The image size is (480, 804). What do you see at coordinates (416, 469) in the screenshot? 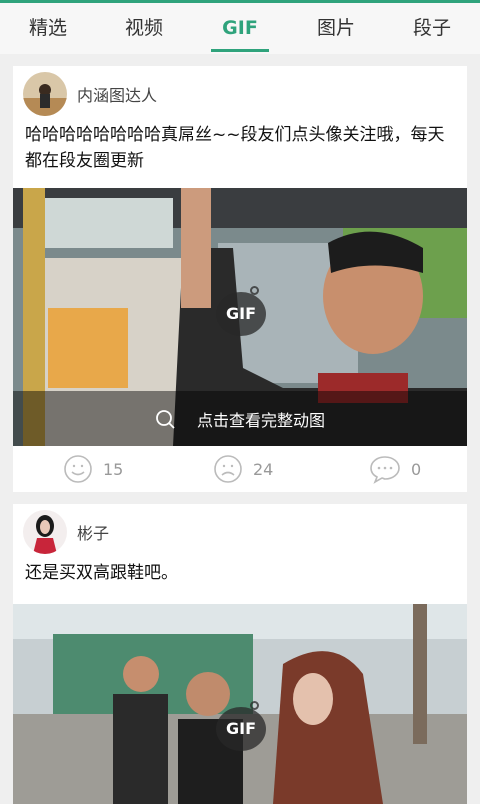
I see `comment-count: 0` at bounding box center [416, 469].